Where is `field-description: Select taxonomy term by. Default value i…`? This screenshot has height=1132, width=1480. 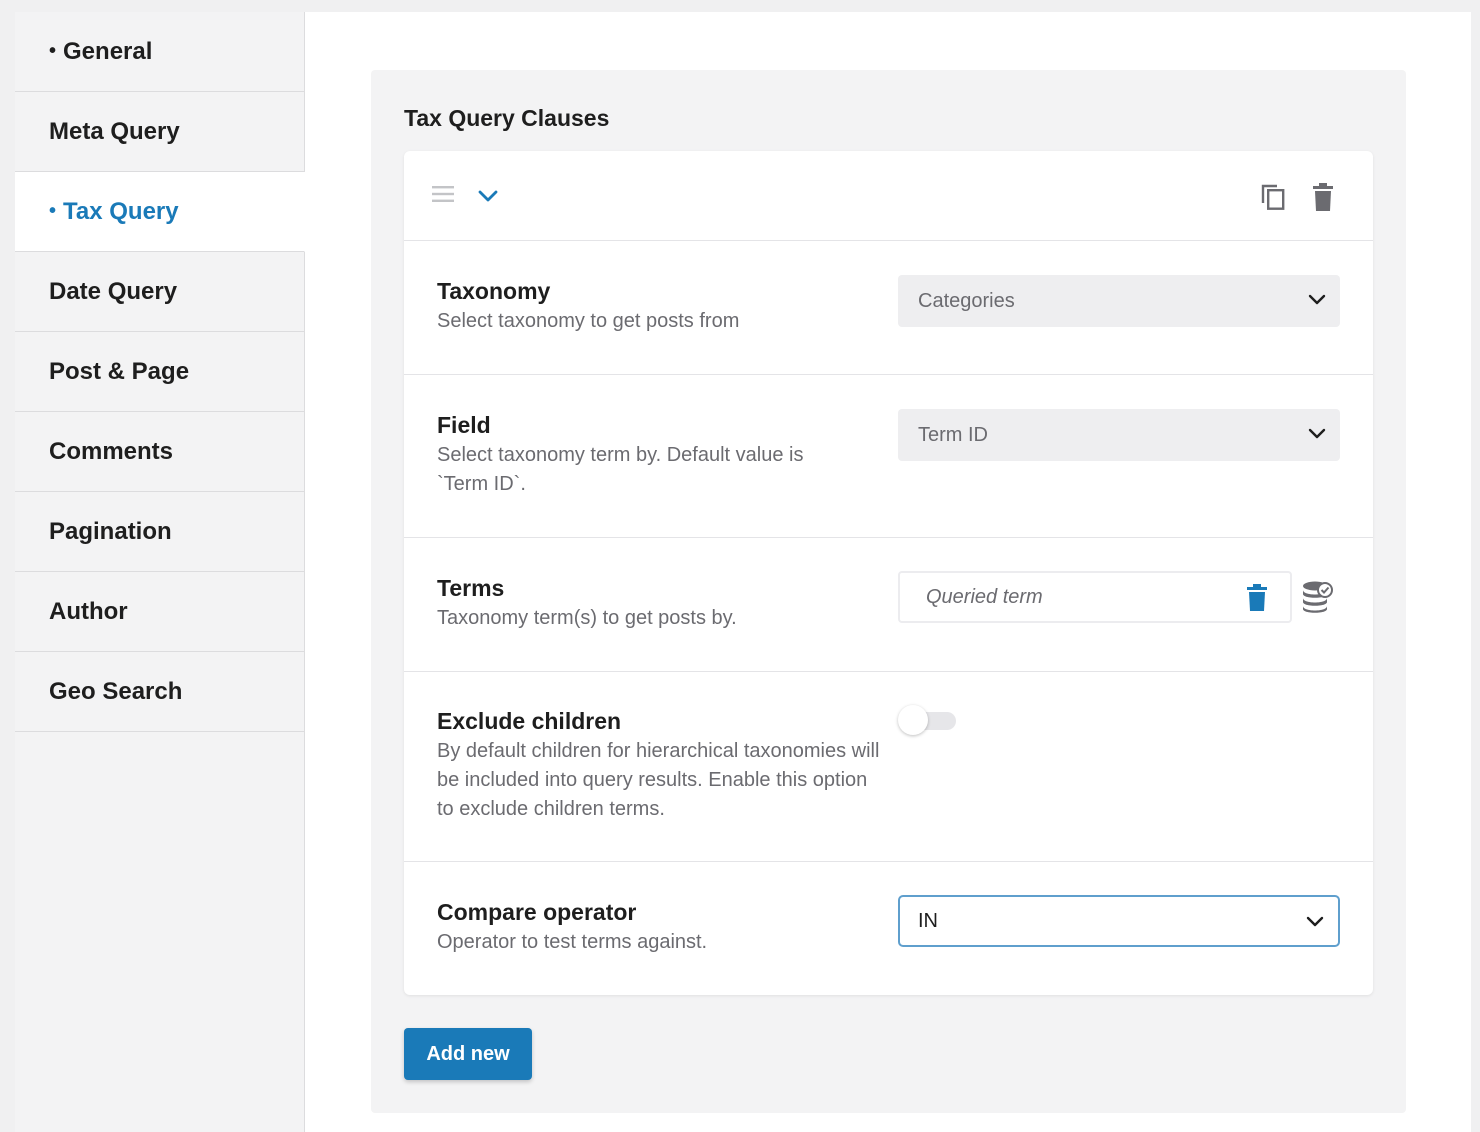 field-description: Select taxonomy term by. Default value i… is located at coordinates (620, 469).